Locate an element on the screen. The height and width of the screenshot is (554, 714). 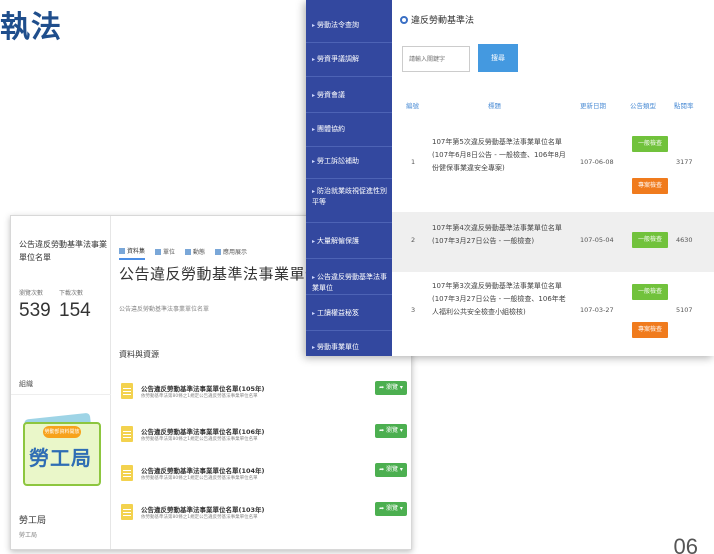
row-number: 3 is located at coordinates (413, 310).